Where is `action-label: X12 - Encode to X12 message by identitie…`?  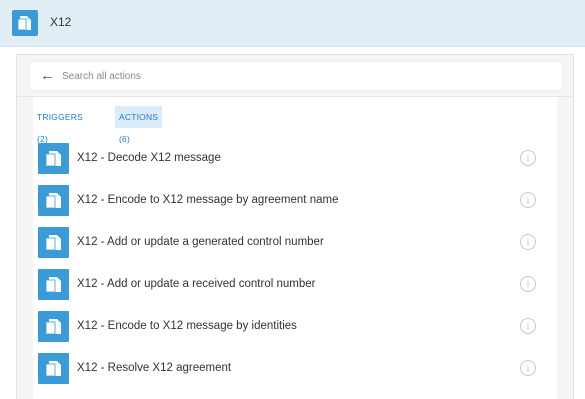
action-label: X12 - Encode to X12 message by identitie… is located at coordinates (187, 326).